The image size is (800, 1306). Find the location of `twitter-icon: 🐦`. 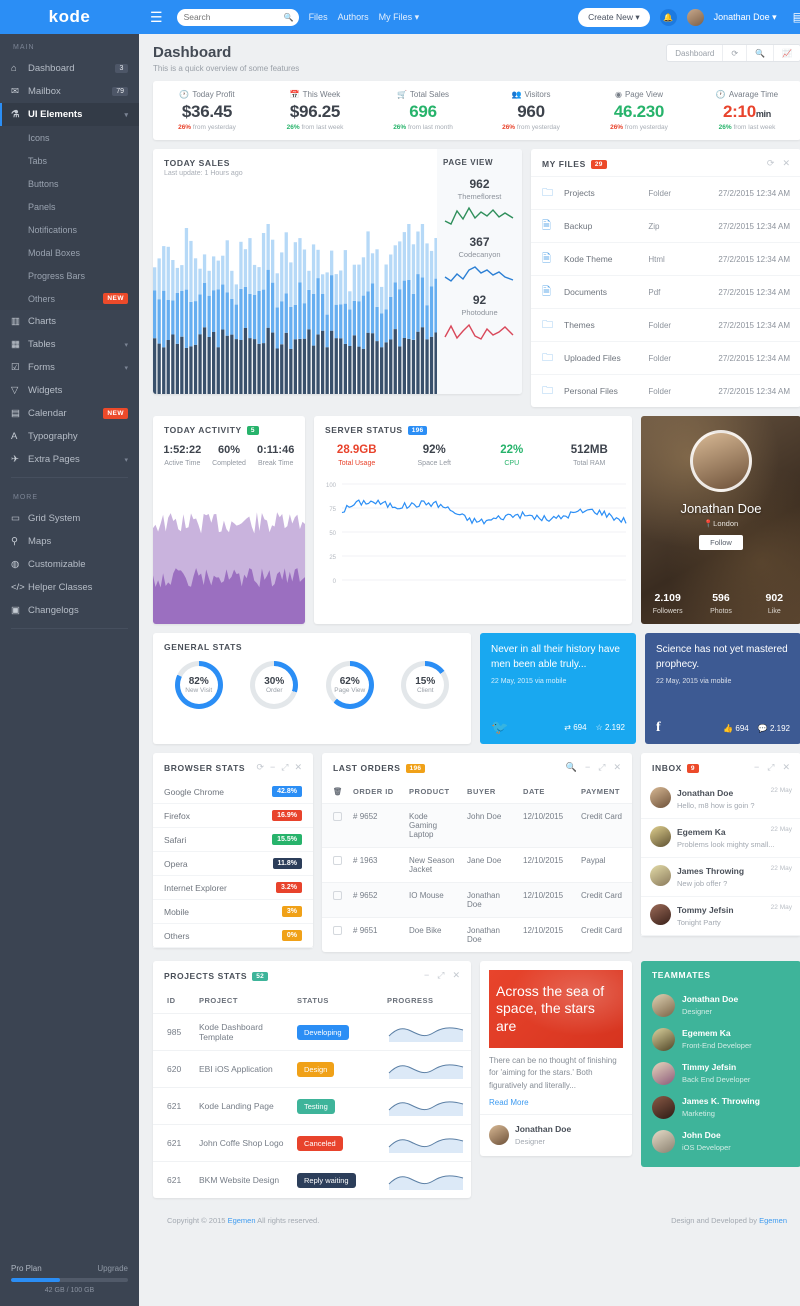

twitter-icon: 🐦 is located at coordinates (499, 727).